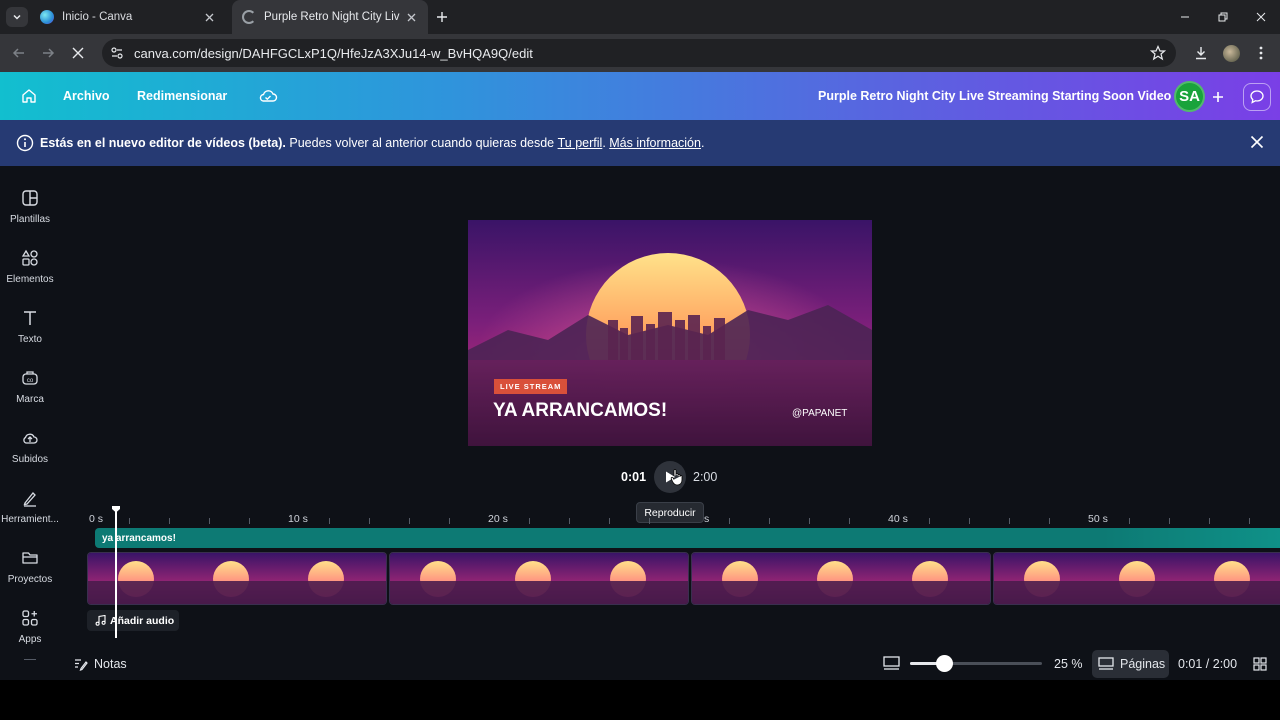  I want to click on playhead-handle-icon, so click(116, 509).